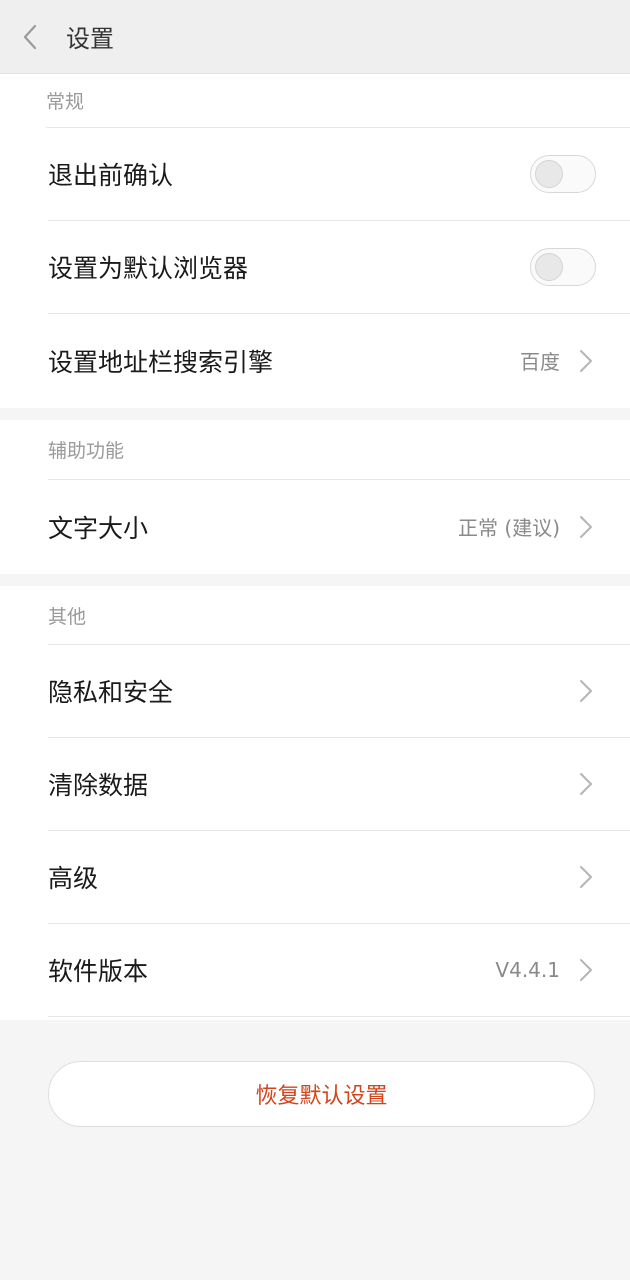 The image size is (630, 1280). Describe the element at coordinates (98, 785) in the screenshot. I see `row-label: 清除数据` at that location.